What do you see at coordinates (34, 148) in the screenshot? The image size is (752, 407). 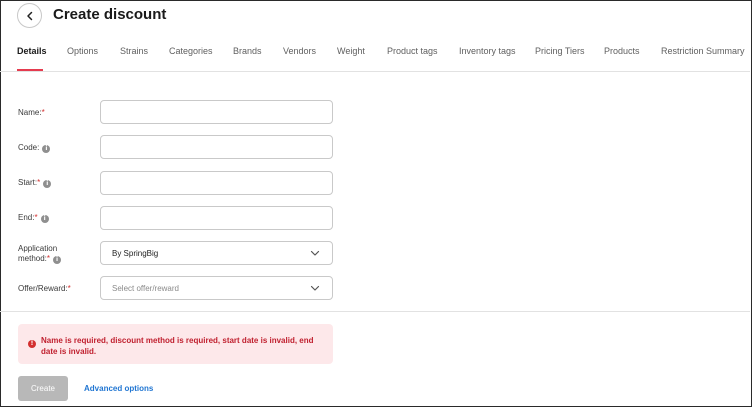 I see `code-label: Code: i` at bounding box center [34, 148].